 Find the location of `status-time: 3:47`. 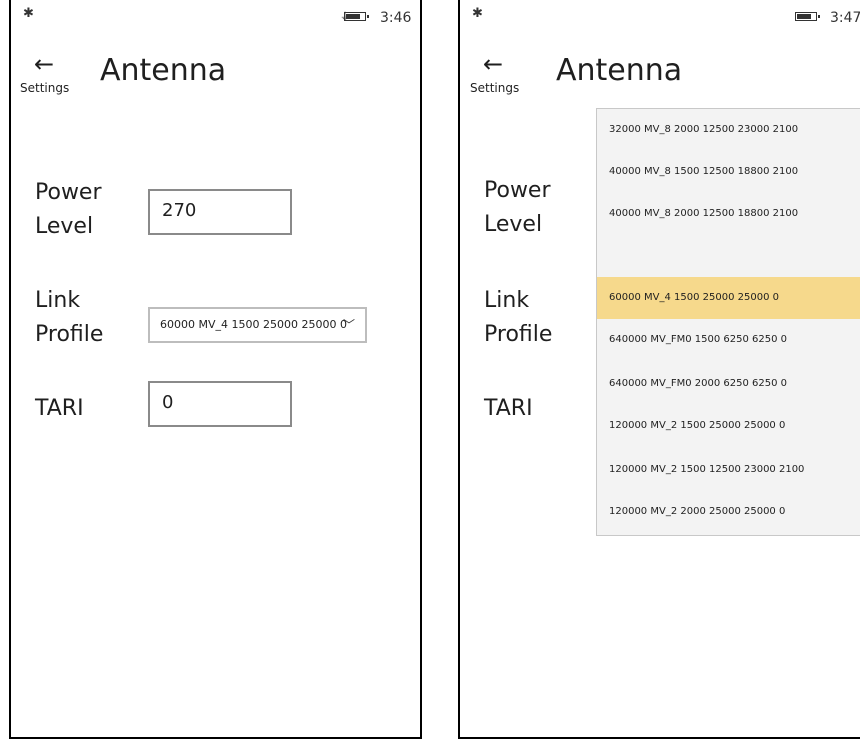

status-time: 3:47 is located at coordinates (845, 18).